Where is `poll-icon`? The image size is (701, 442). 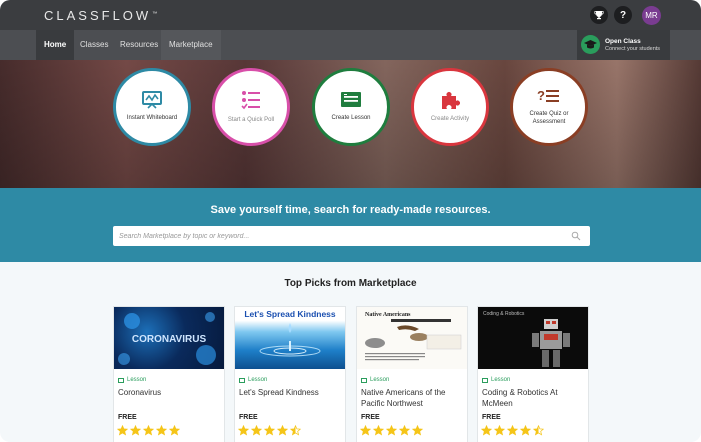 poll-icon is located at coordinates (250, 100).